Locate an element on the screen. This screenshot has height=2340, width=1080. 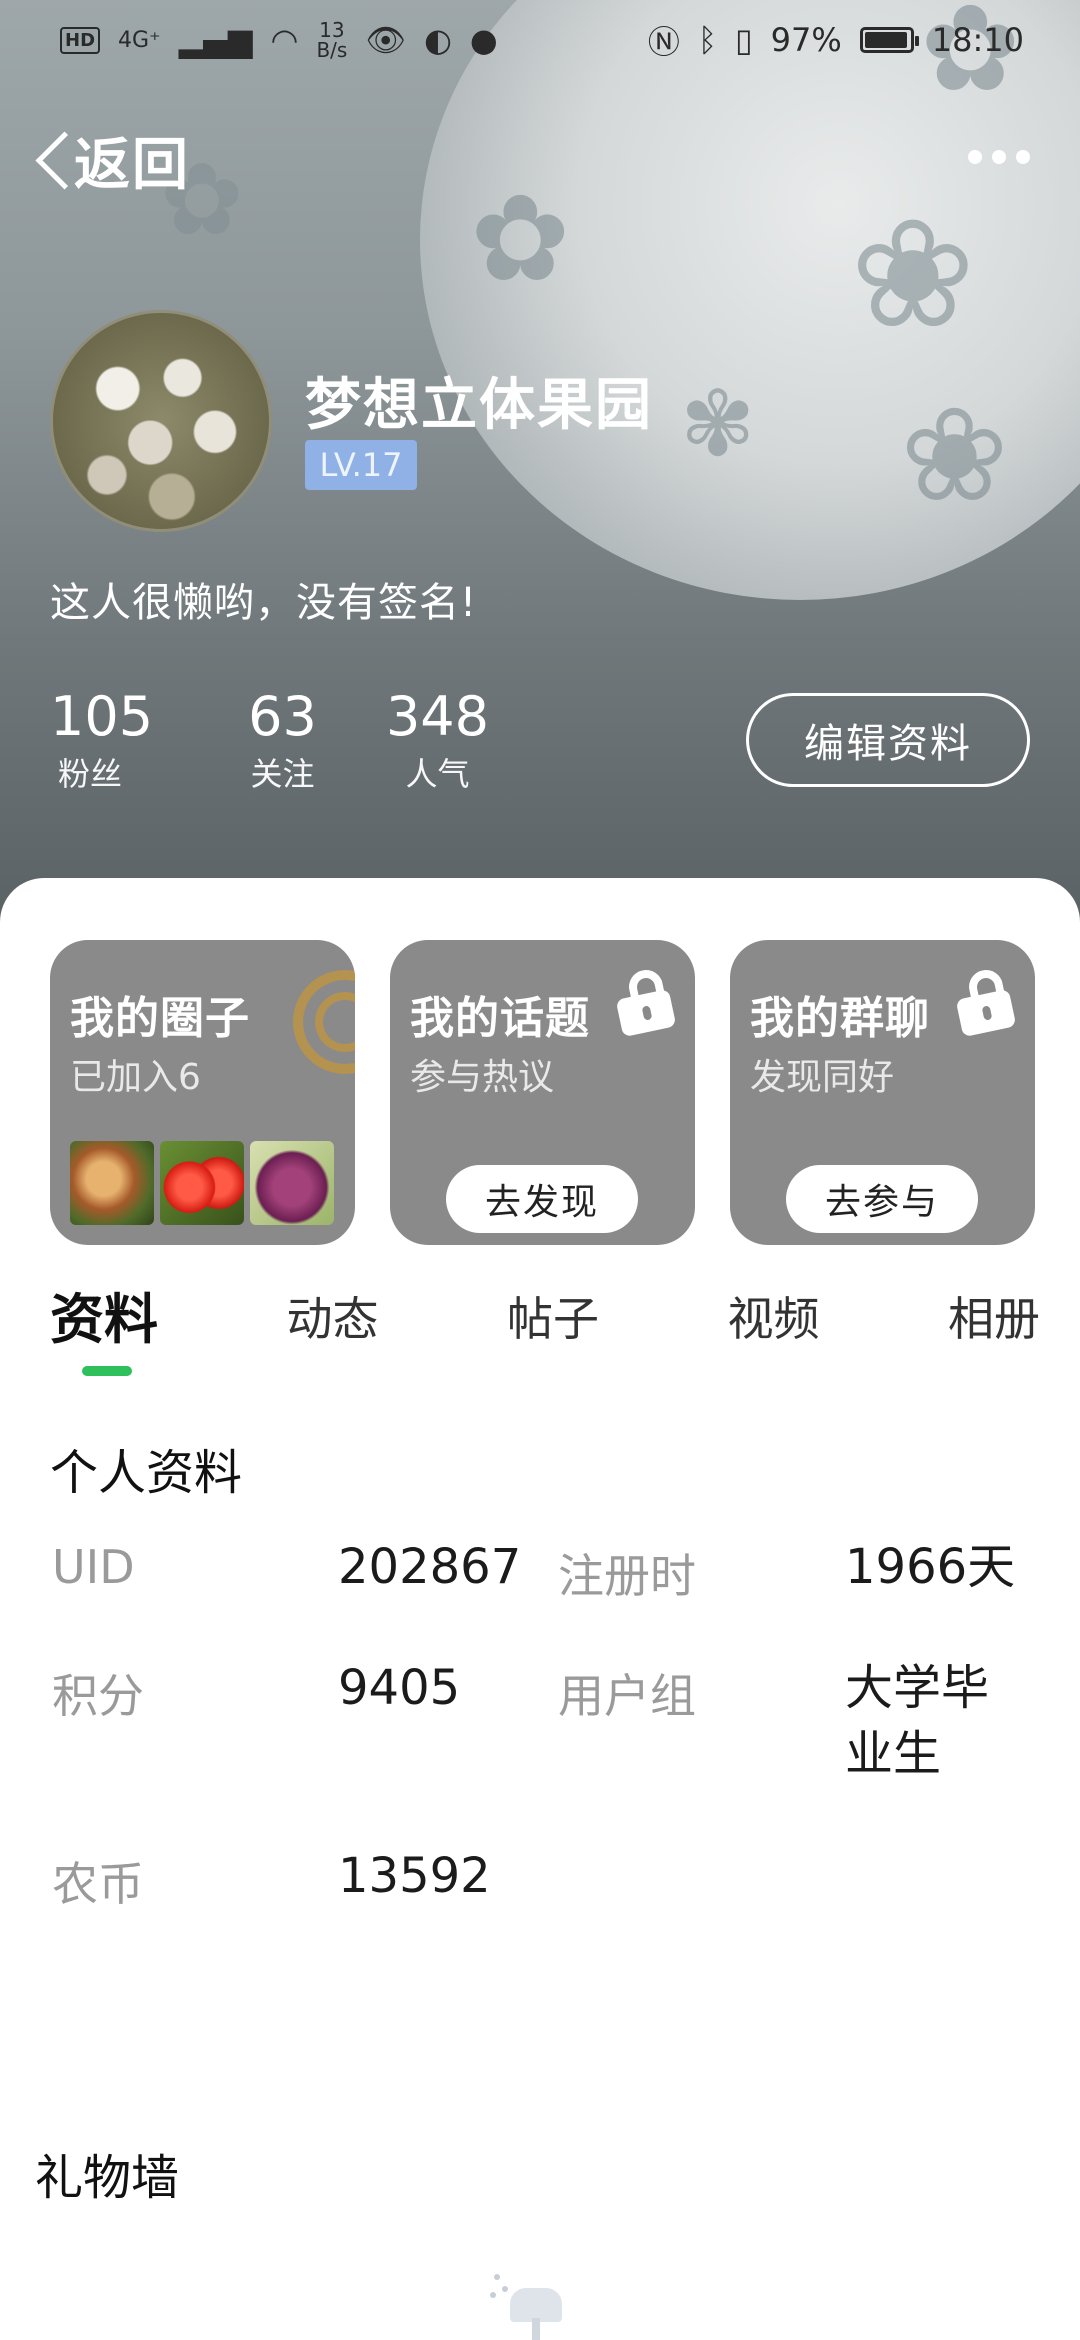
stat-fans: 105 粉丝 is located at coordinates (102, 742).